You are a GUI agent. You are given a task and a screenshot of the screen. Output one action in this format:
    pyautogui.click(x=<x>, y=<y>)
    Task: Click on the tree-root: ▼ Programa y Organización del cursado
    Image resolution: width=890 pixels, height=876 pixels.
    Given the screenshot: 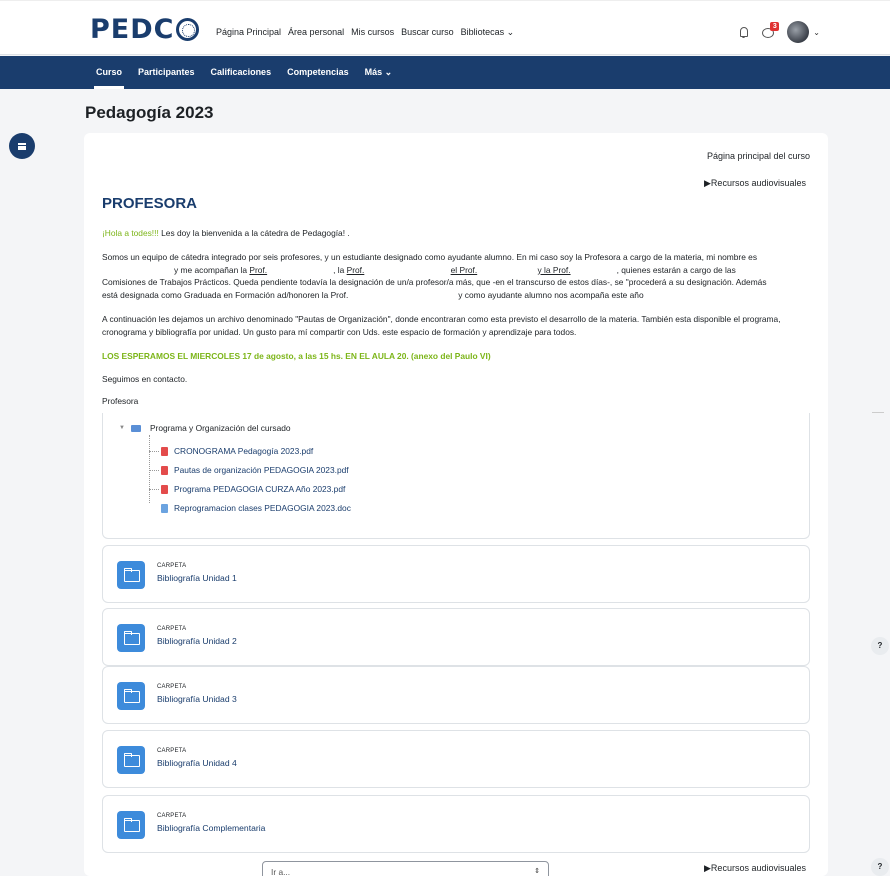 What is the action you would take?
    pyautogui.click(x=205, y=428)
    